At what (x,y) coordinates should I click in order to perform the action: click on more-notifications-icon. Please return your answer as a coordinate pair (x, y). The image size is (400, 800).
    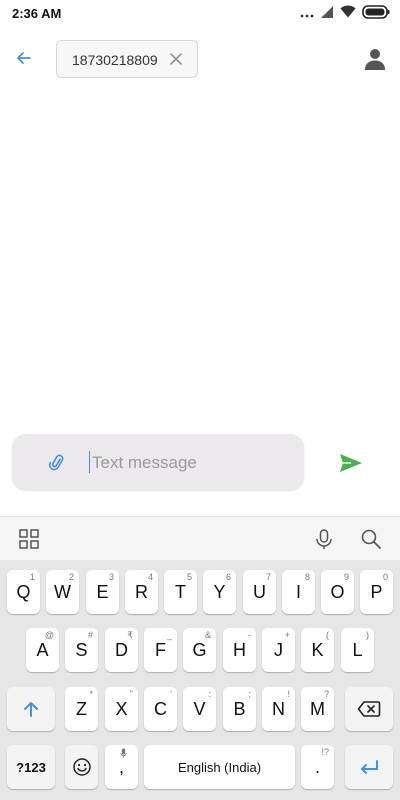
    Looking at the image, I should click on (307, 14).